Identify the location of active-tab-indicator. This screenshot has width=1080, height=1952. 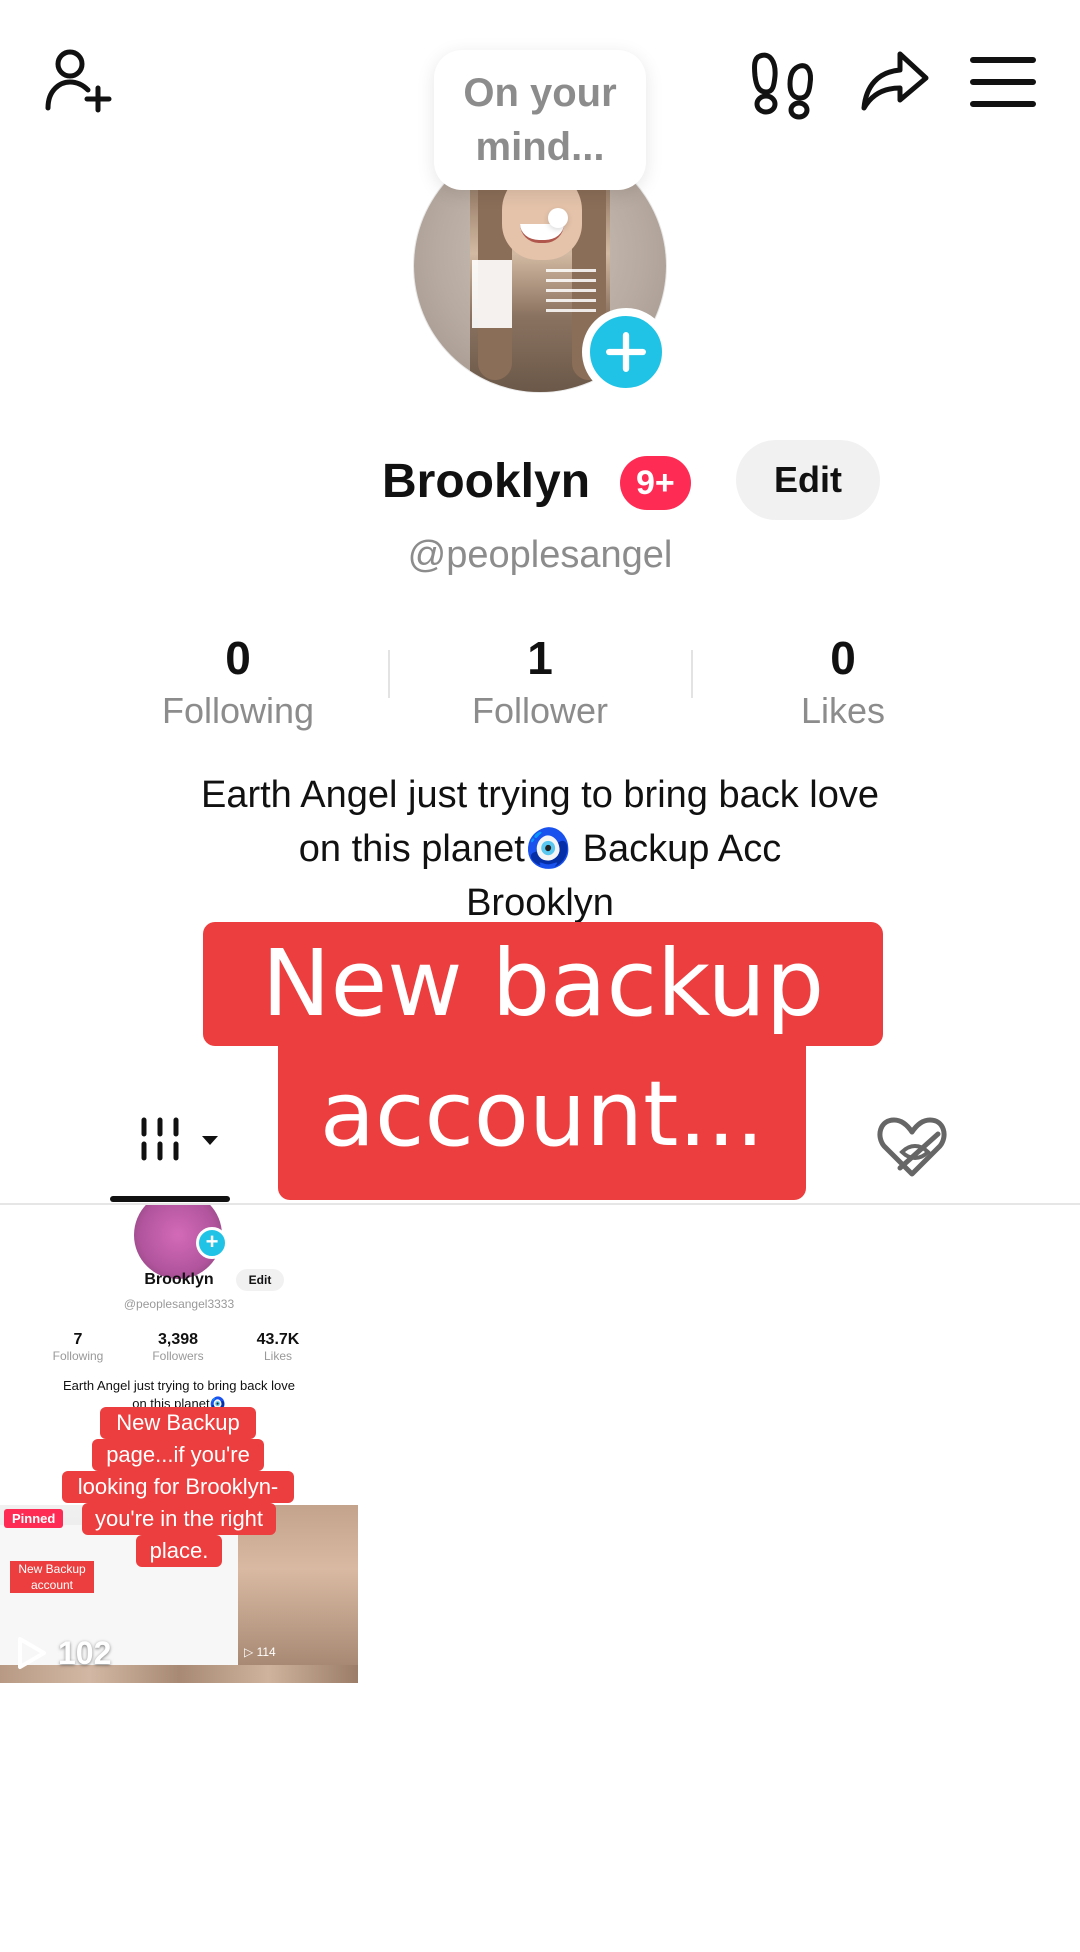
(170, 1199).